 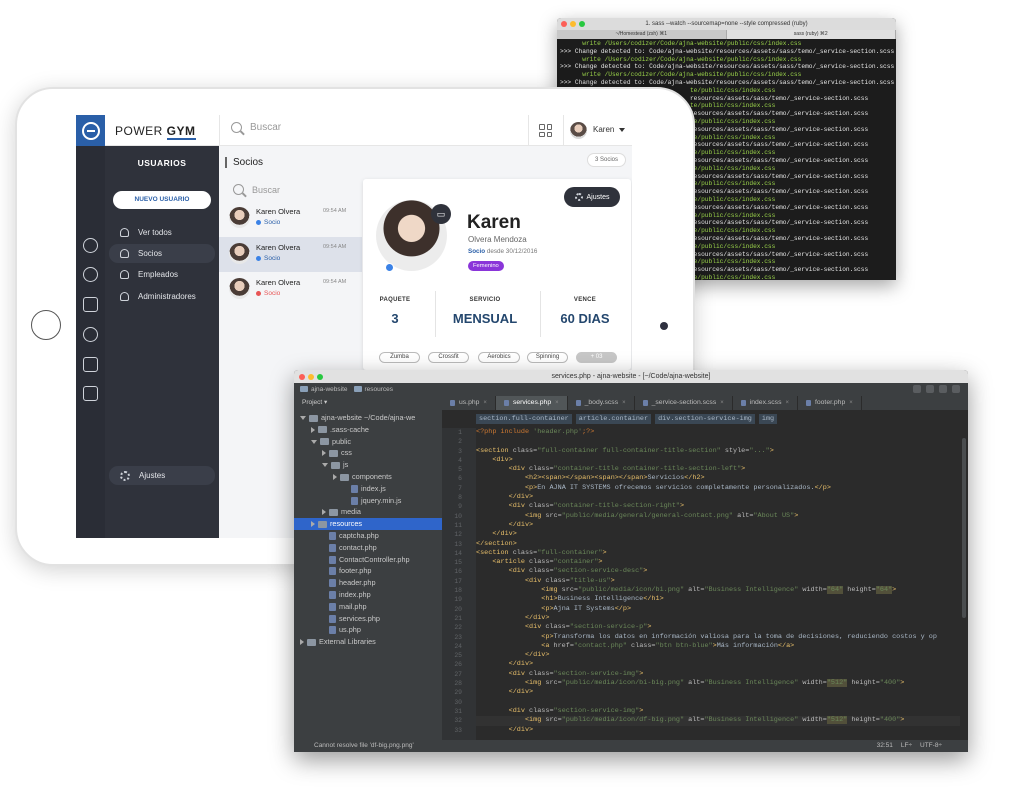 What do you see at coordinates (765, 403) in the screenshot?
I see `editor-tab: index.scss ×` at bounding box center [765, 403].